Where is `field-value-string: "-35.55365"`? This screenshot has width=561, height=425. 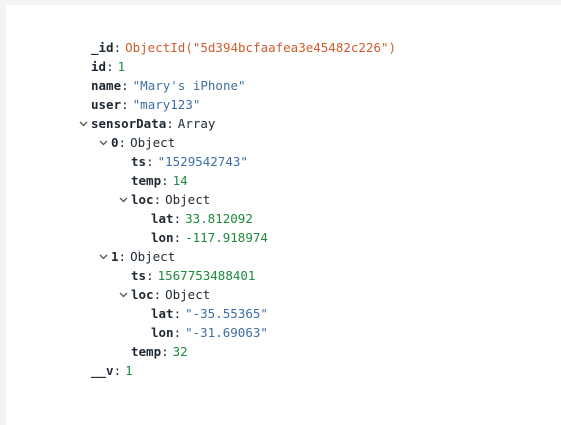 field-value-string: "-35.55365" is located at coordinates (226, 313).